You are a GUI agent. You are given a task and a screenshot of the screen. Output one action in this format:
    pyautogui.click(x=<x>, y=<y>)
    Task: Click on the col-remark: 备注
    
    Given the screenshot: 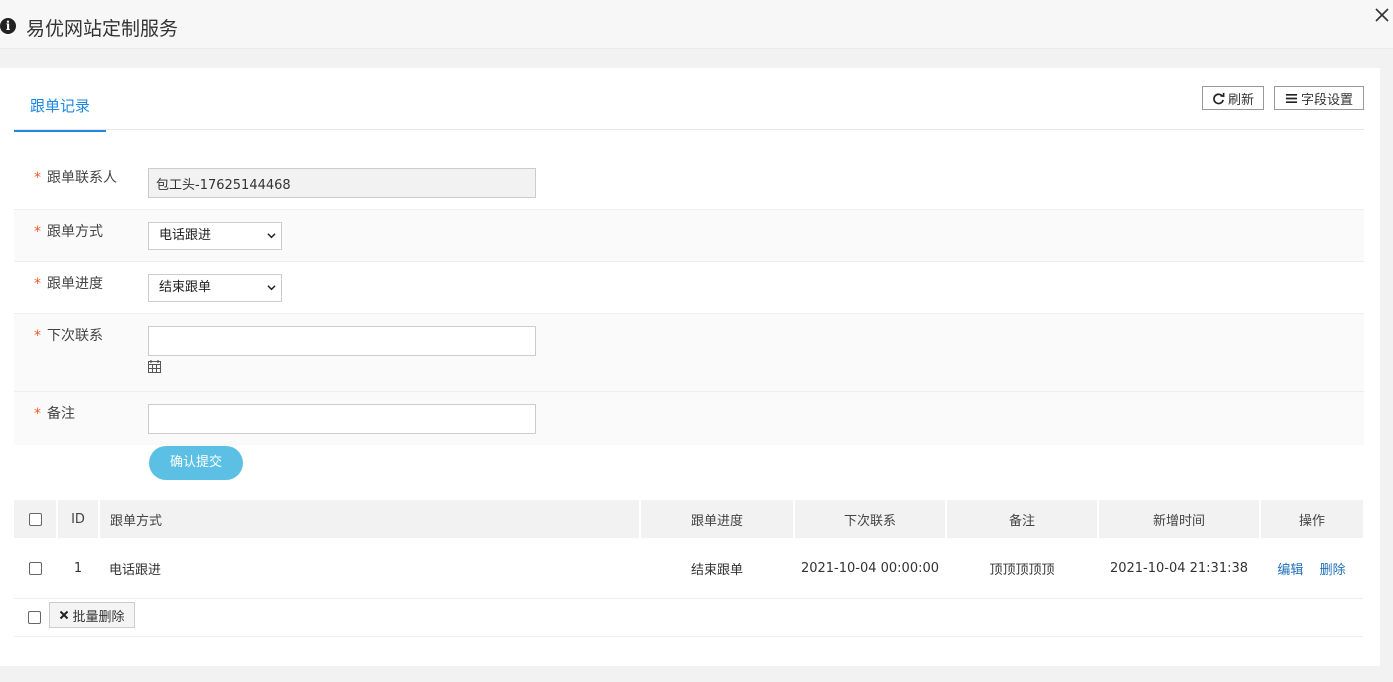 What is the action you would take?
    pyautogui.click(x=1022, y=519)
    